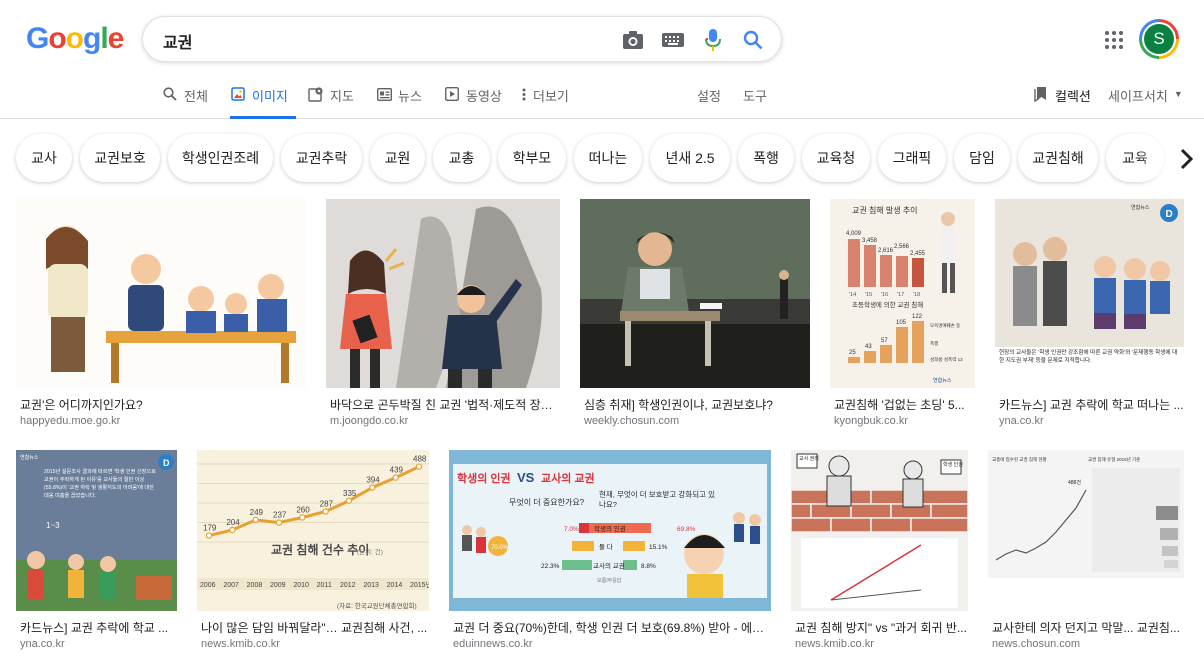 This screenshot has width=1204, height=659. I want to click on news-icon, so click(384, 94).